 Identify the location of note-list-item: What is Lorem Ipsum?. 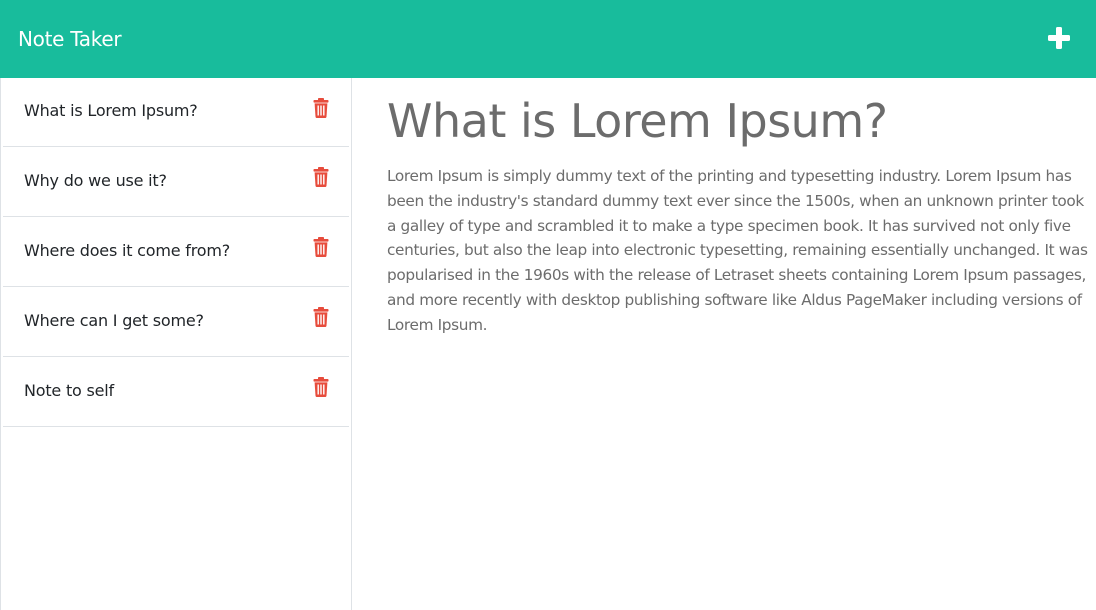
(176, 112).